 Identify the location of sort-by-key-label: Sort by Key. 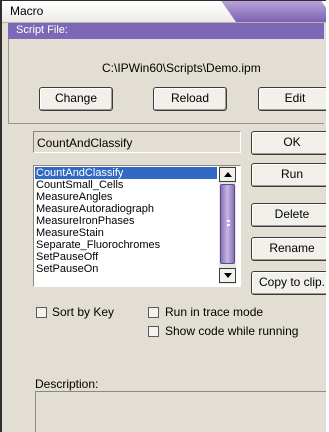
(83, 312).